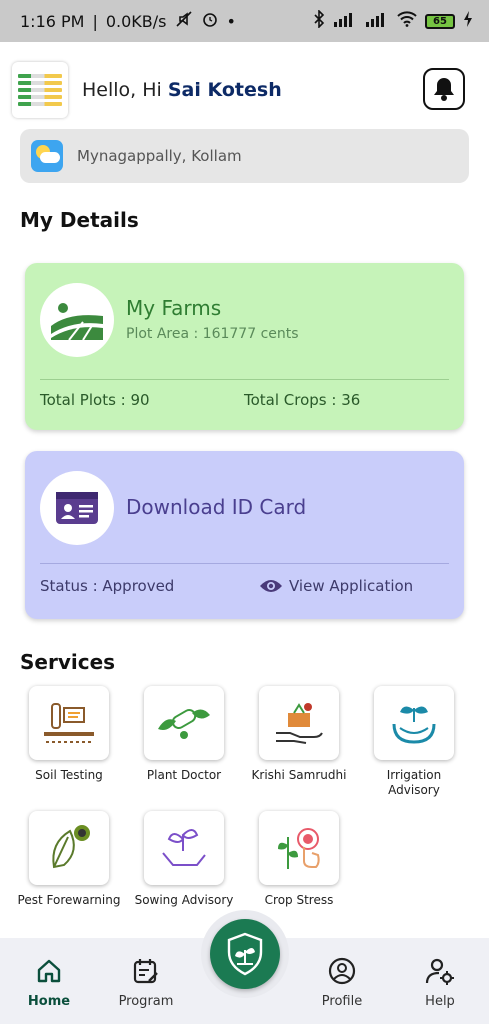 The image size is (489, 1024). What do you see at coordinates (319, 20) in the screenshot?
I see `bluetooth-icon` at bounding box center [319, 20].